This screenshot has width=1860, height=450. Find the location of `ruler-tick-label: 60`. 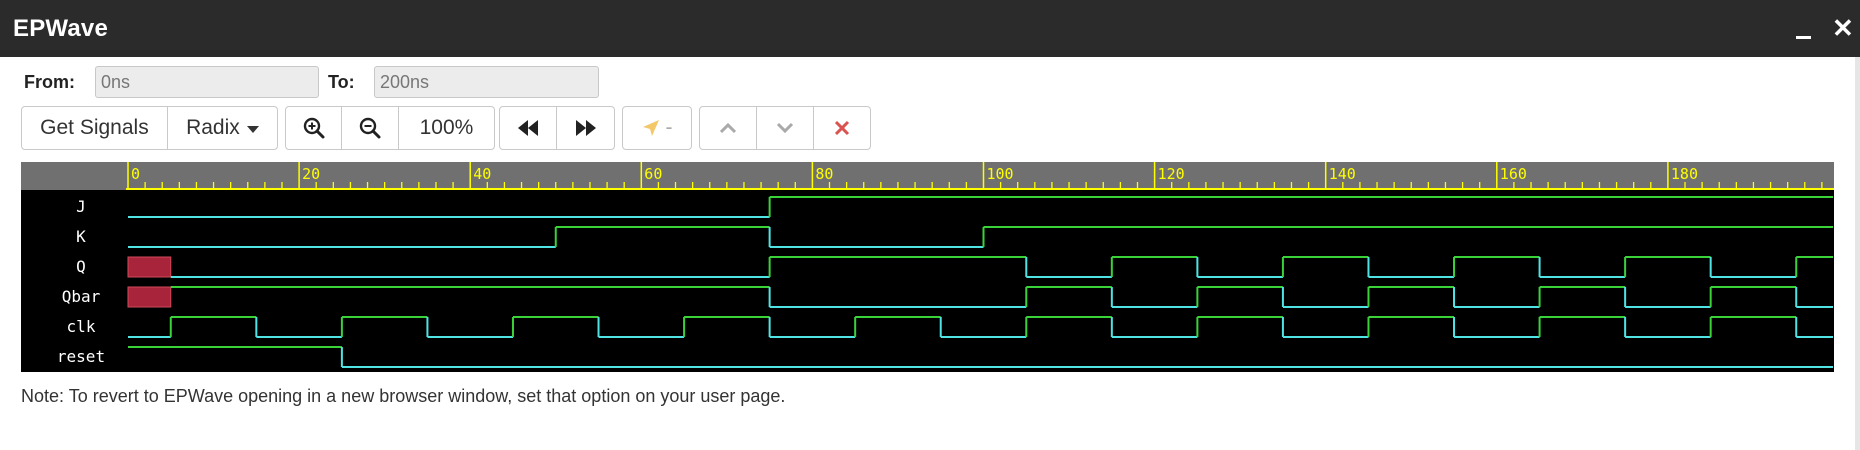

ruler-tick-label: 60 is located at coordinates (653, 174).